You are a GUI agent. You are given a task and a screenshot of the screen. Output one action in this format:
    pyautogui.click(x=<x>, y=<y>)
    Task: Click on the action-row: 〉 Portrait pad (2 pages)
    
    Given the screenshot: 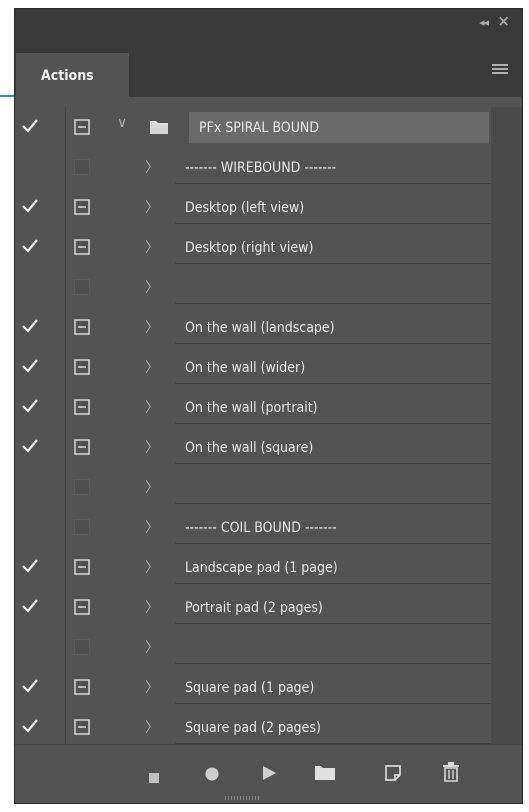 What is the action you would take?
    pyautogui.click(x=254, y=607)
    